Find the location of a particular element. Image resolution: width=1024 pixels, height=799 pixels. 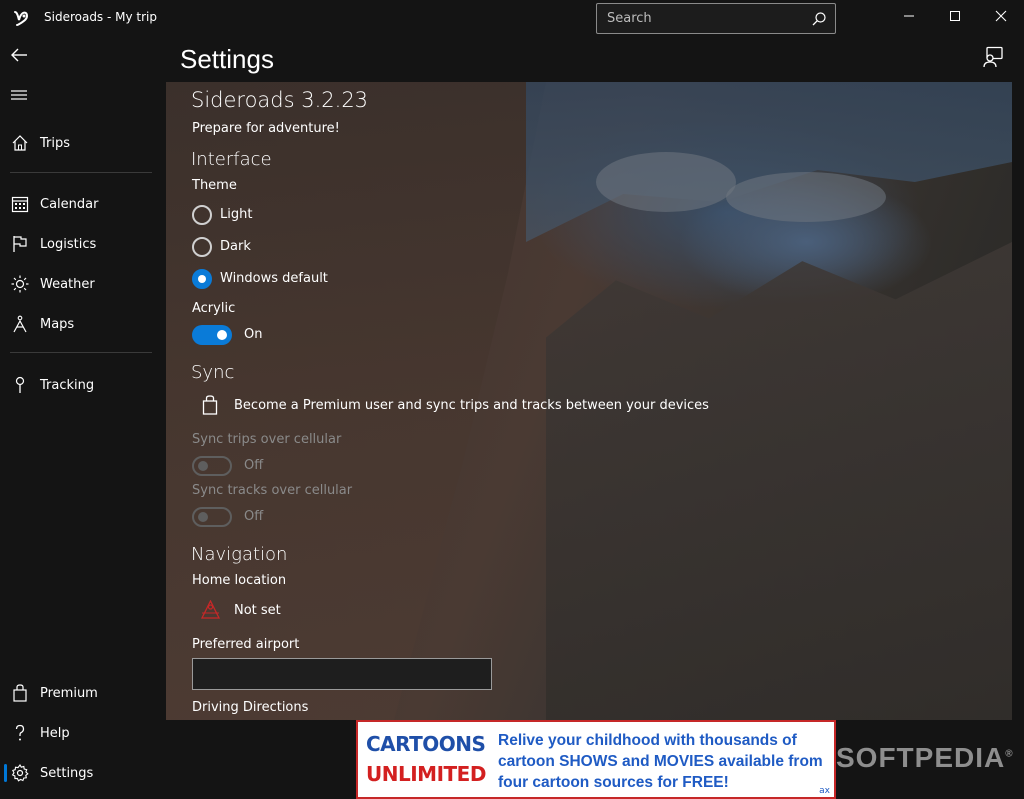

watermark: SOFTPEDIA® is located at coordinates (925, 758).